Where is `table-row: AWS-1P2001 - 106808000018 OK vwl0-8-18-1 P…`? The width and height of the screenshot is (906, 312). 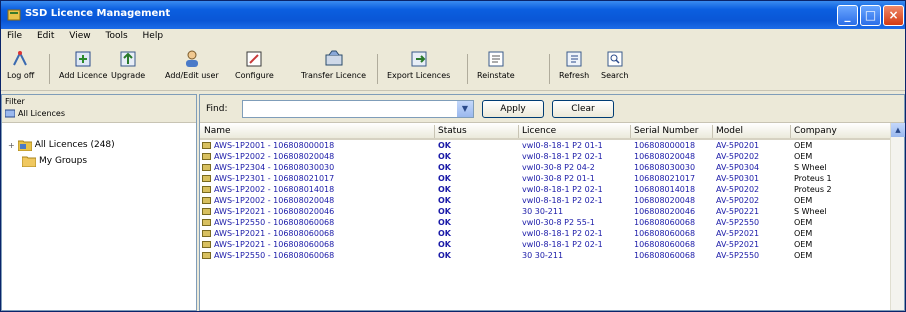
table-row: AWS-1P2001 - 106808000018 OK vwl0-8-18-1 P… is located at coordinates (552, 145).